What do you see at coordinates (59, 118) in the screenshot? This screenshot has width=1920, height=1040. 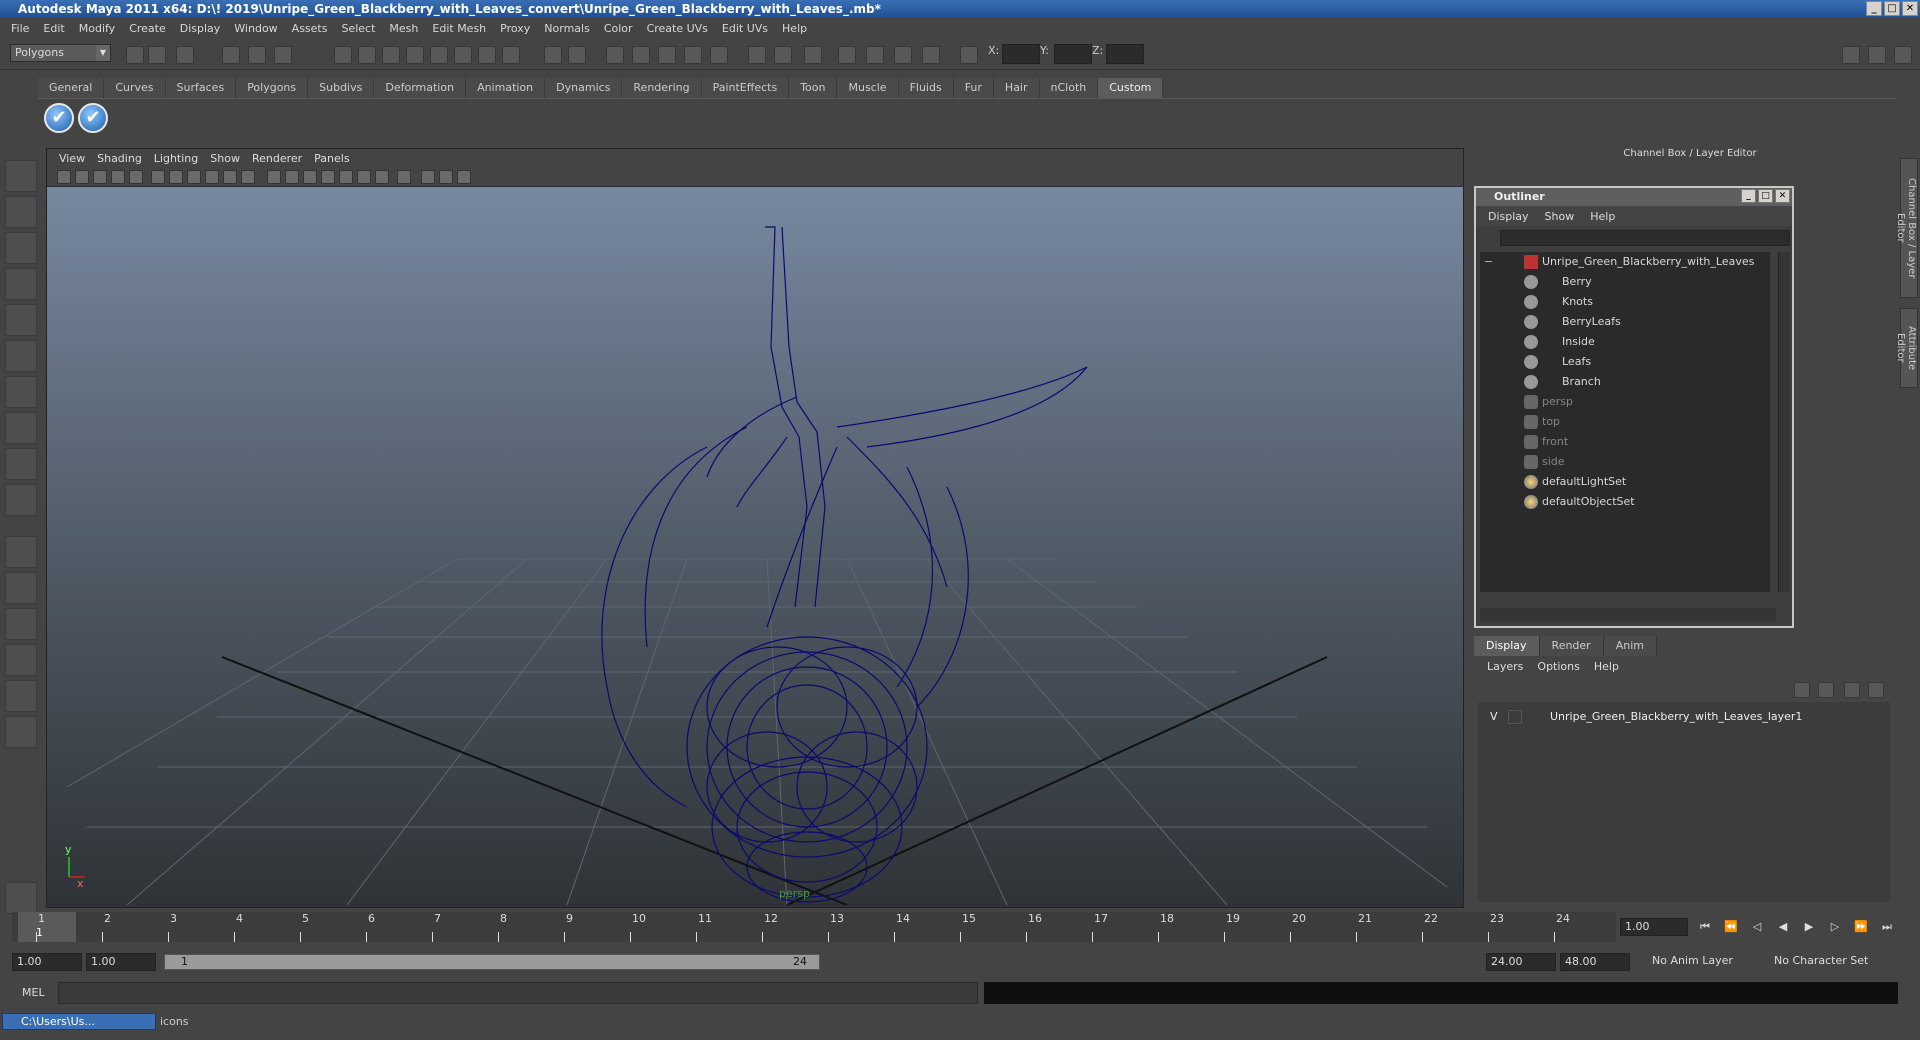 I see `shelf-check-button-1: ✔` at bounding box center [59, 118].